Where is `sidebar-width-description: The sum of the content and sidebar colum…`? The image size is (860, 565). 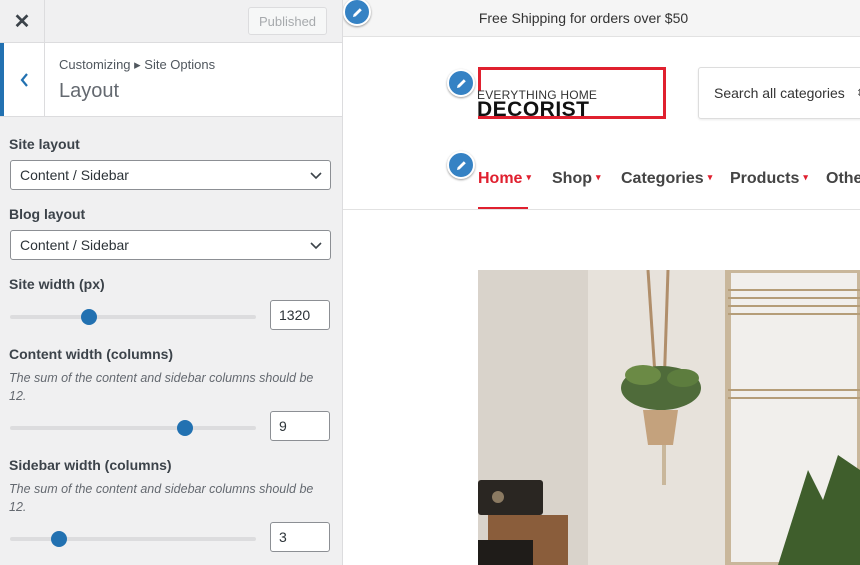
sidebar-width-description: The sum of the content and sidebar colum… is located at coordinates (161, 498).